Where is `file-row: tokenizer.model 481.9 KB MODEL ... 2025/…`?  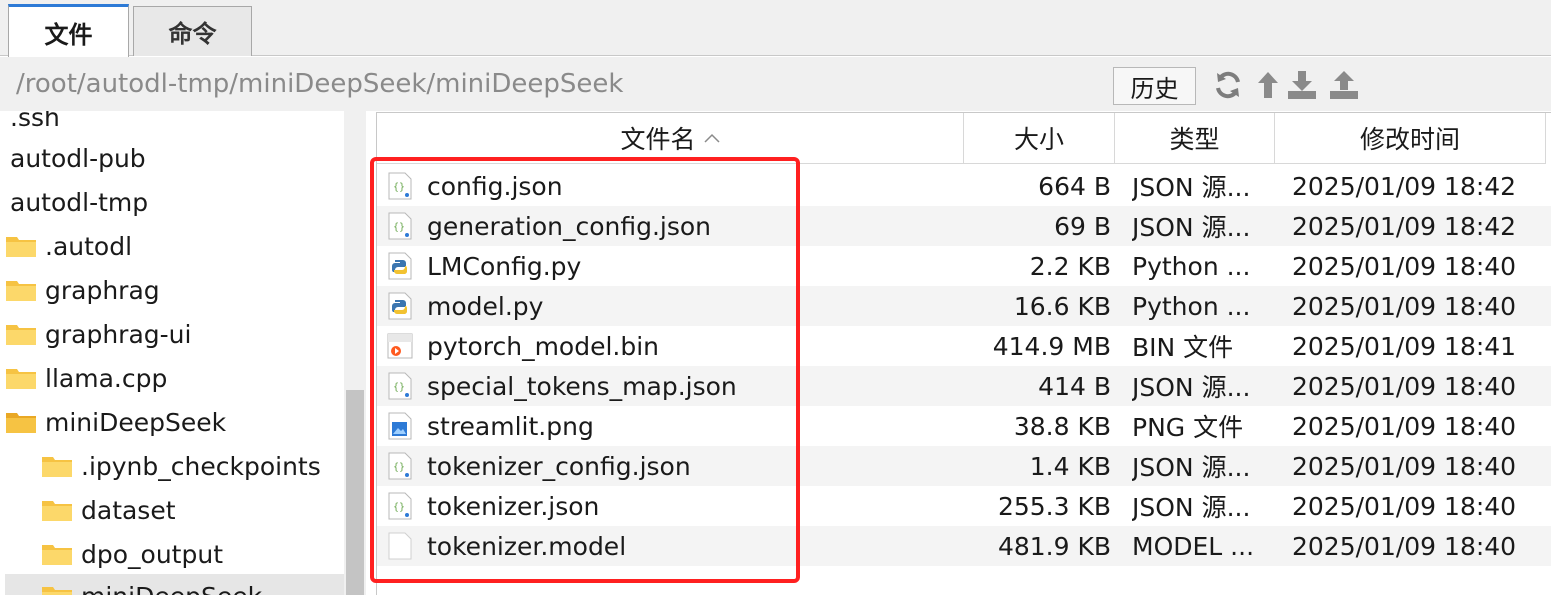
file-row: tokenizer.model 481.9 KB MODEL ... 2025/… is located at coordinates (964, 546).